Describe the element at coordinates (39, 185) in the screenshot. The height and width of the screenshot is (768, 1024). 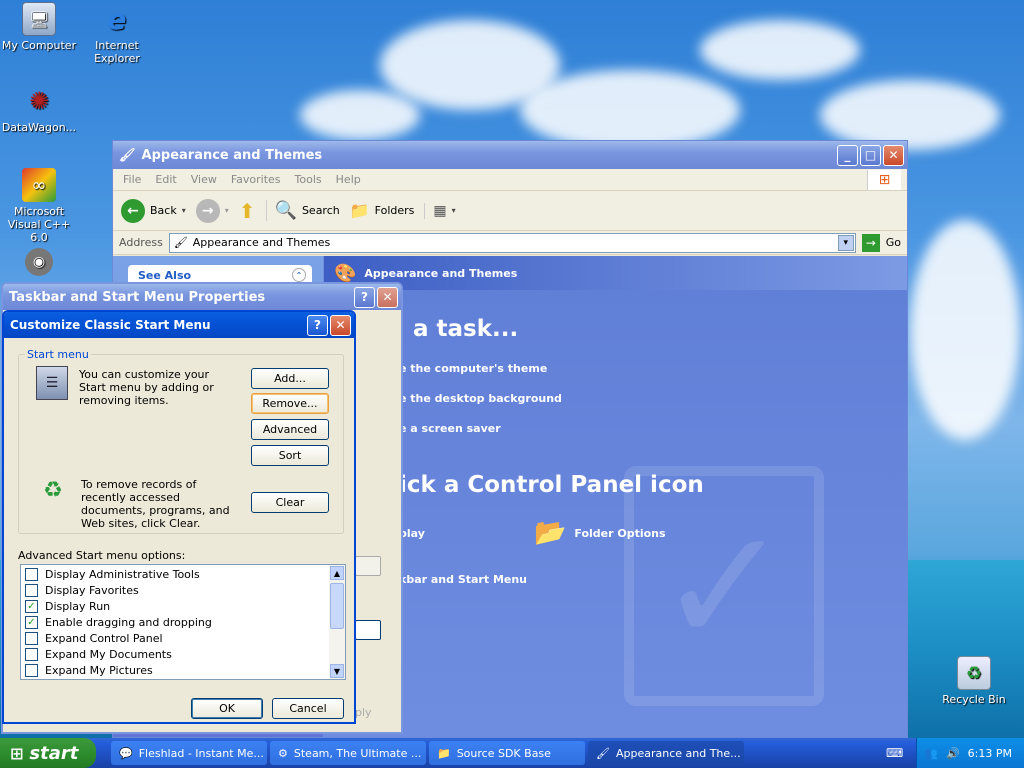
I see `visual-cpp-icon: ∞` at that location.